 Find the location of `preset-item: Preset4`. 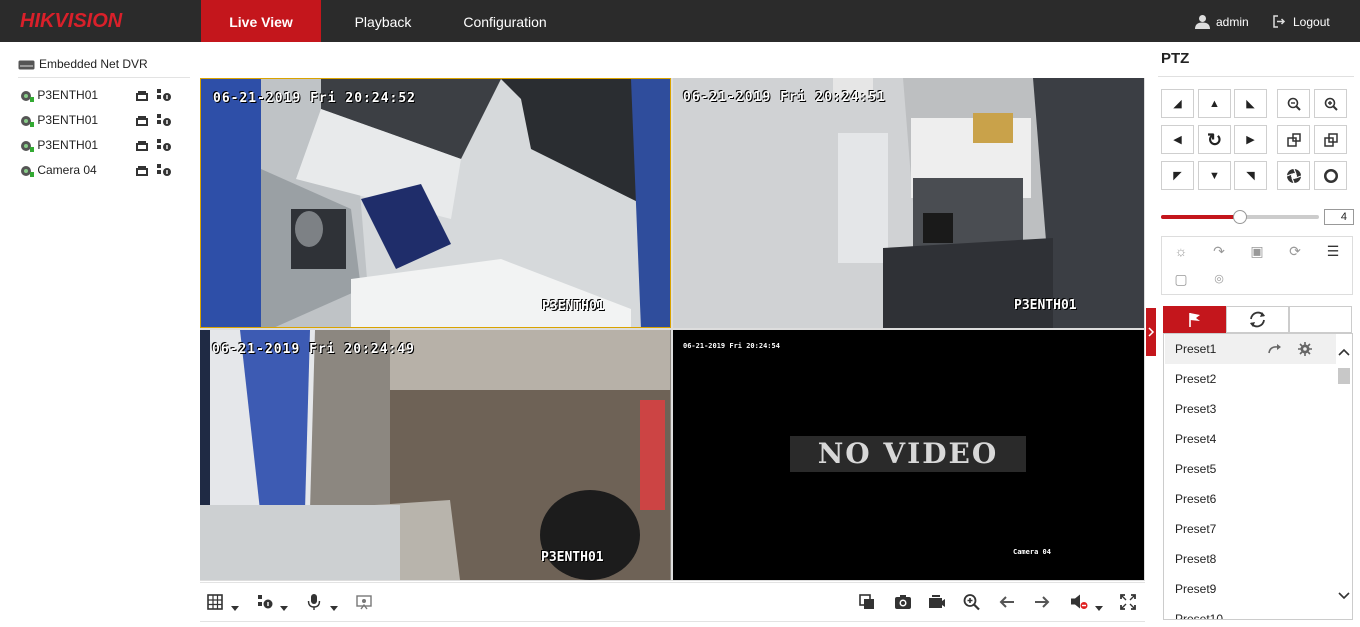

preset-item: Preset4 is located at coordinates (1250, 439).